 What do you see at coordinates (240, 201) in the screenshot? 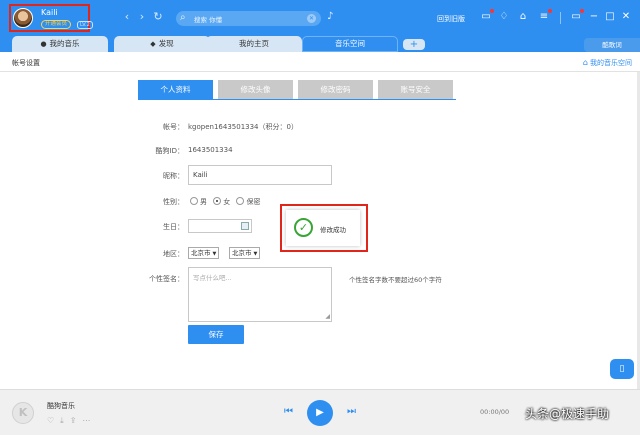
I see `radio-secret` at bounding box center [240, 201].